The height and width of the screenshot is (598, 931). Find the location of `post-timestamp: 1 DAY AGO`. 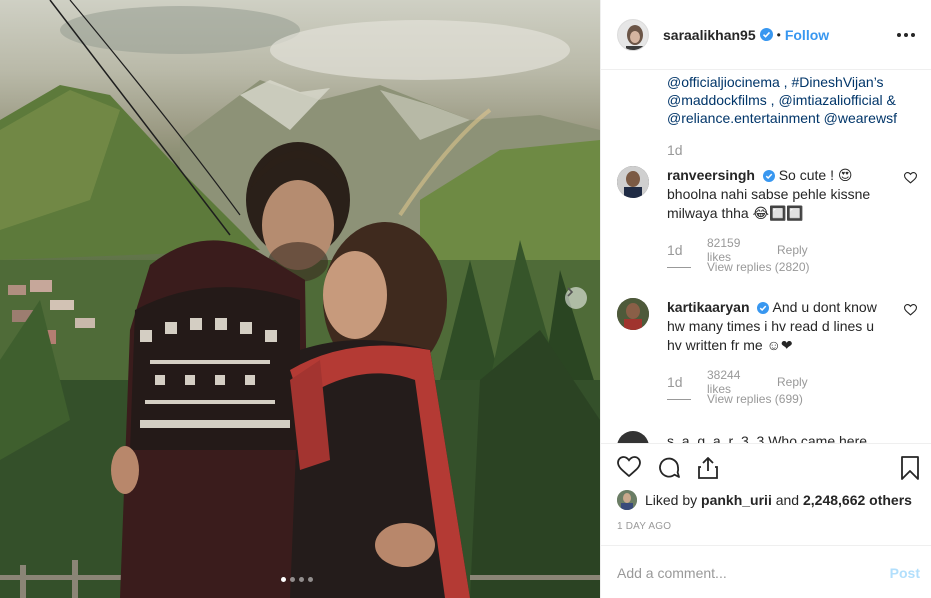

post-timestamp: 1 DAY AGO is located at coordinates (644, 526).